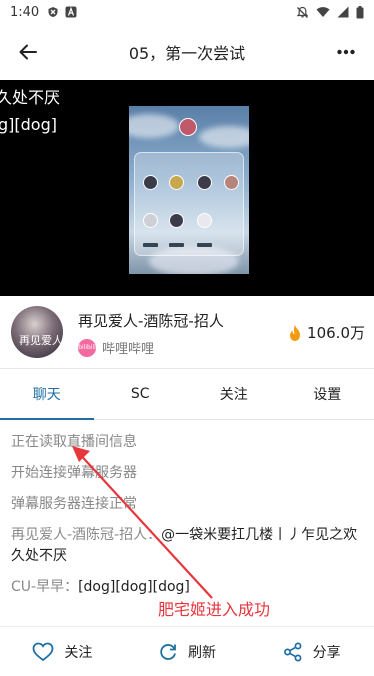 The height and width of the screenshot is (676, 374). What do you see at coordinates (234, 394) in the screenshot?
I see `tab-follow: 关注` at bounding box center [234, 394].